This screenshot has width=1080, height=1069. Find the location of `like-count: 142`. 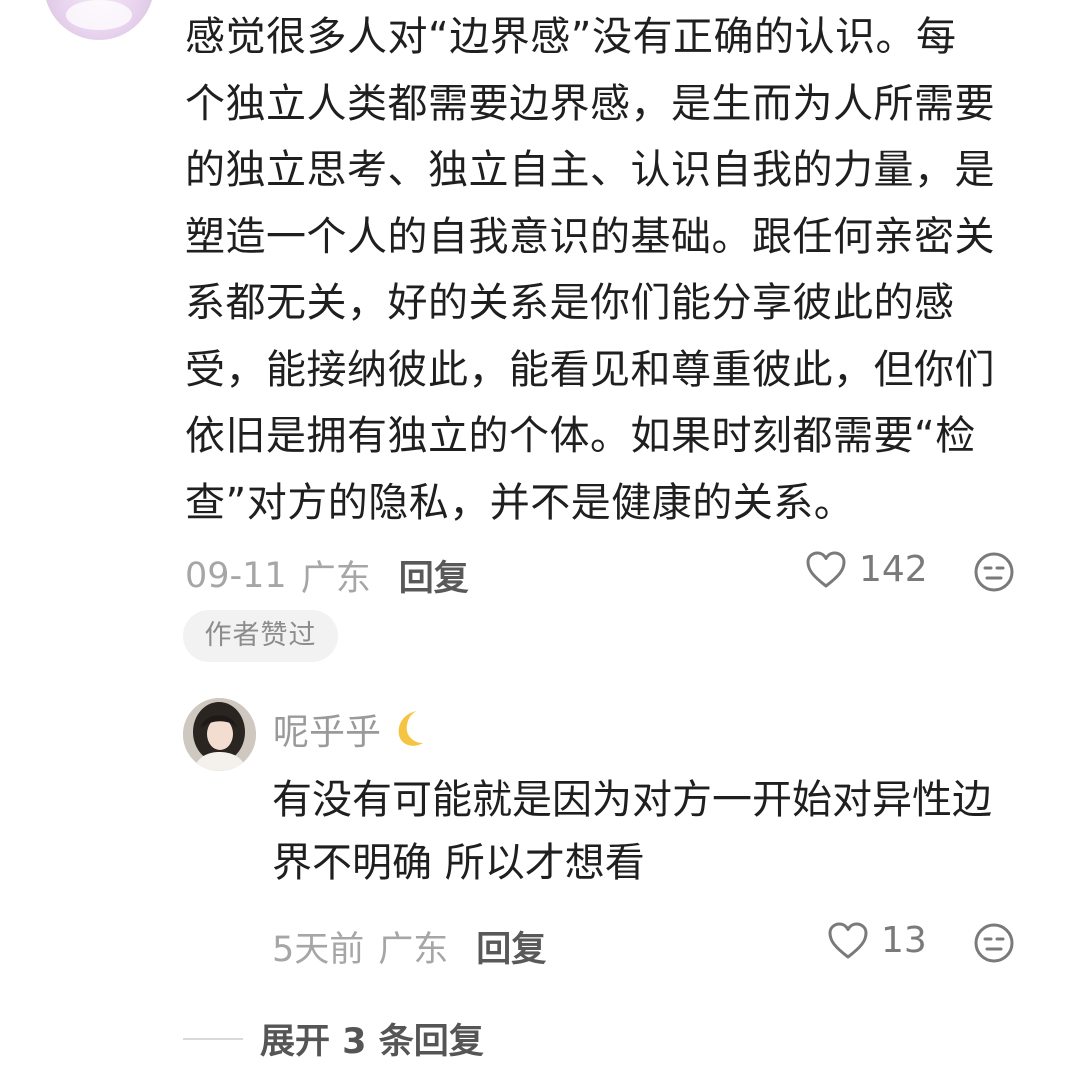

like-count: 142 is located at coordinates (893, 569).